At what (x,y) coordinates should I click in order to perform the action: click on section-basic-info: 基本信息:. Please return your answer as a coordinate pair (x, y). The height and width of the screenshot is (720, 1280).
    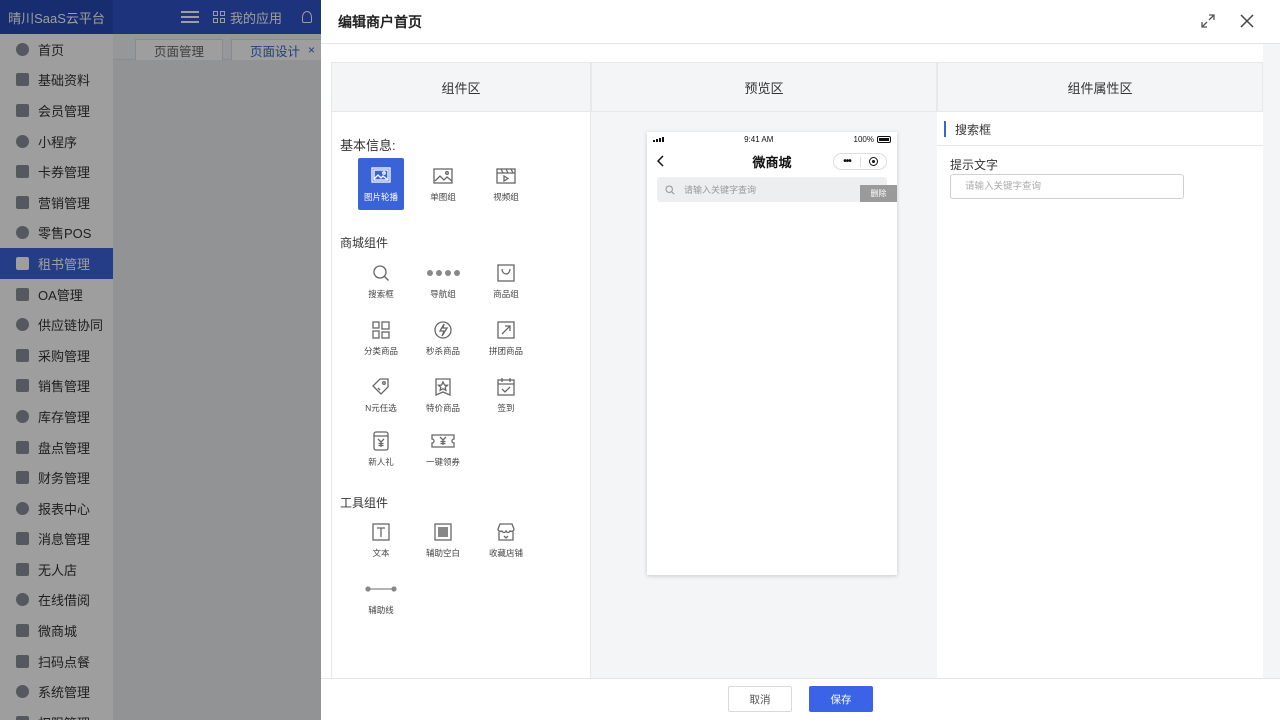
    Looking at the image, I should click on (368, 145).